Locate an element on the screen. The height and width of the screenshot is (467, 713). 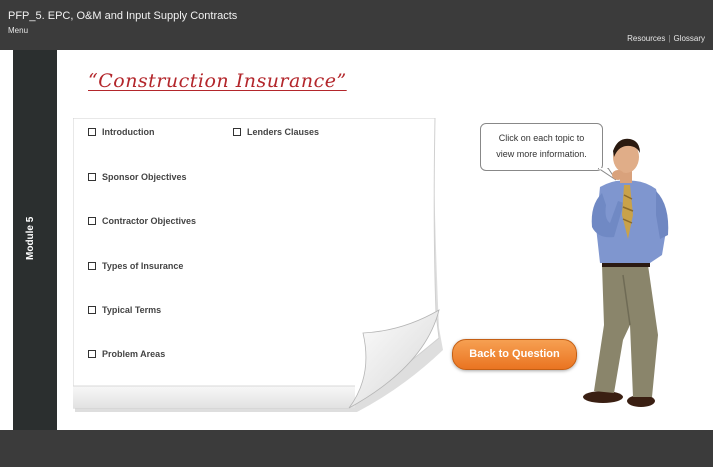
resources-link: Resources is located at coordinates (646, 38).